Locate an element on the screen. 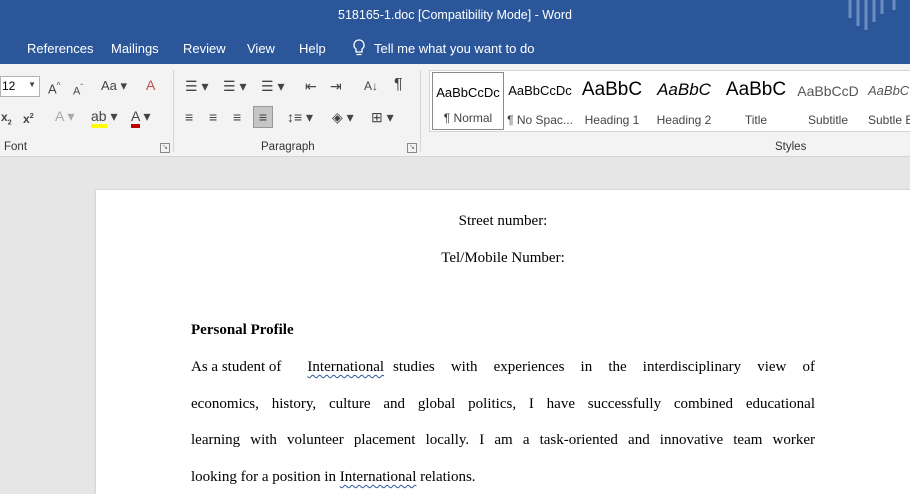 The image size is (910, 494). line-spacing-icon: ↕≡ ▾ is located at coordinates (300, 117).